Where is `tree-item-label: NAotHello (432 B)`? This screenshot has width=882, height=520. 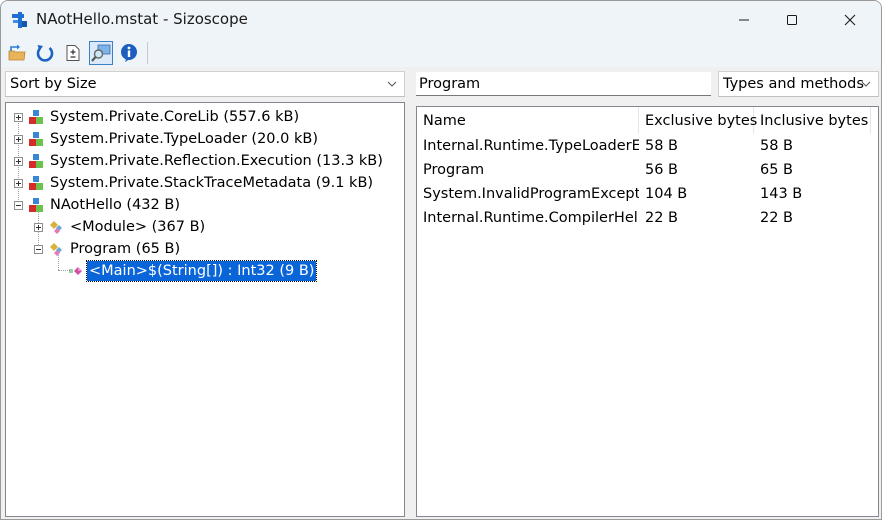
tree-item-label: NAotHello (432 B) is located at coordinates (115, 205).